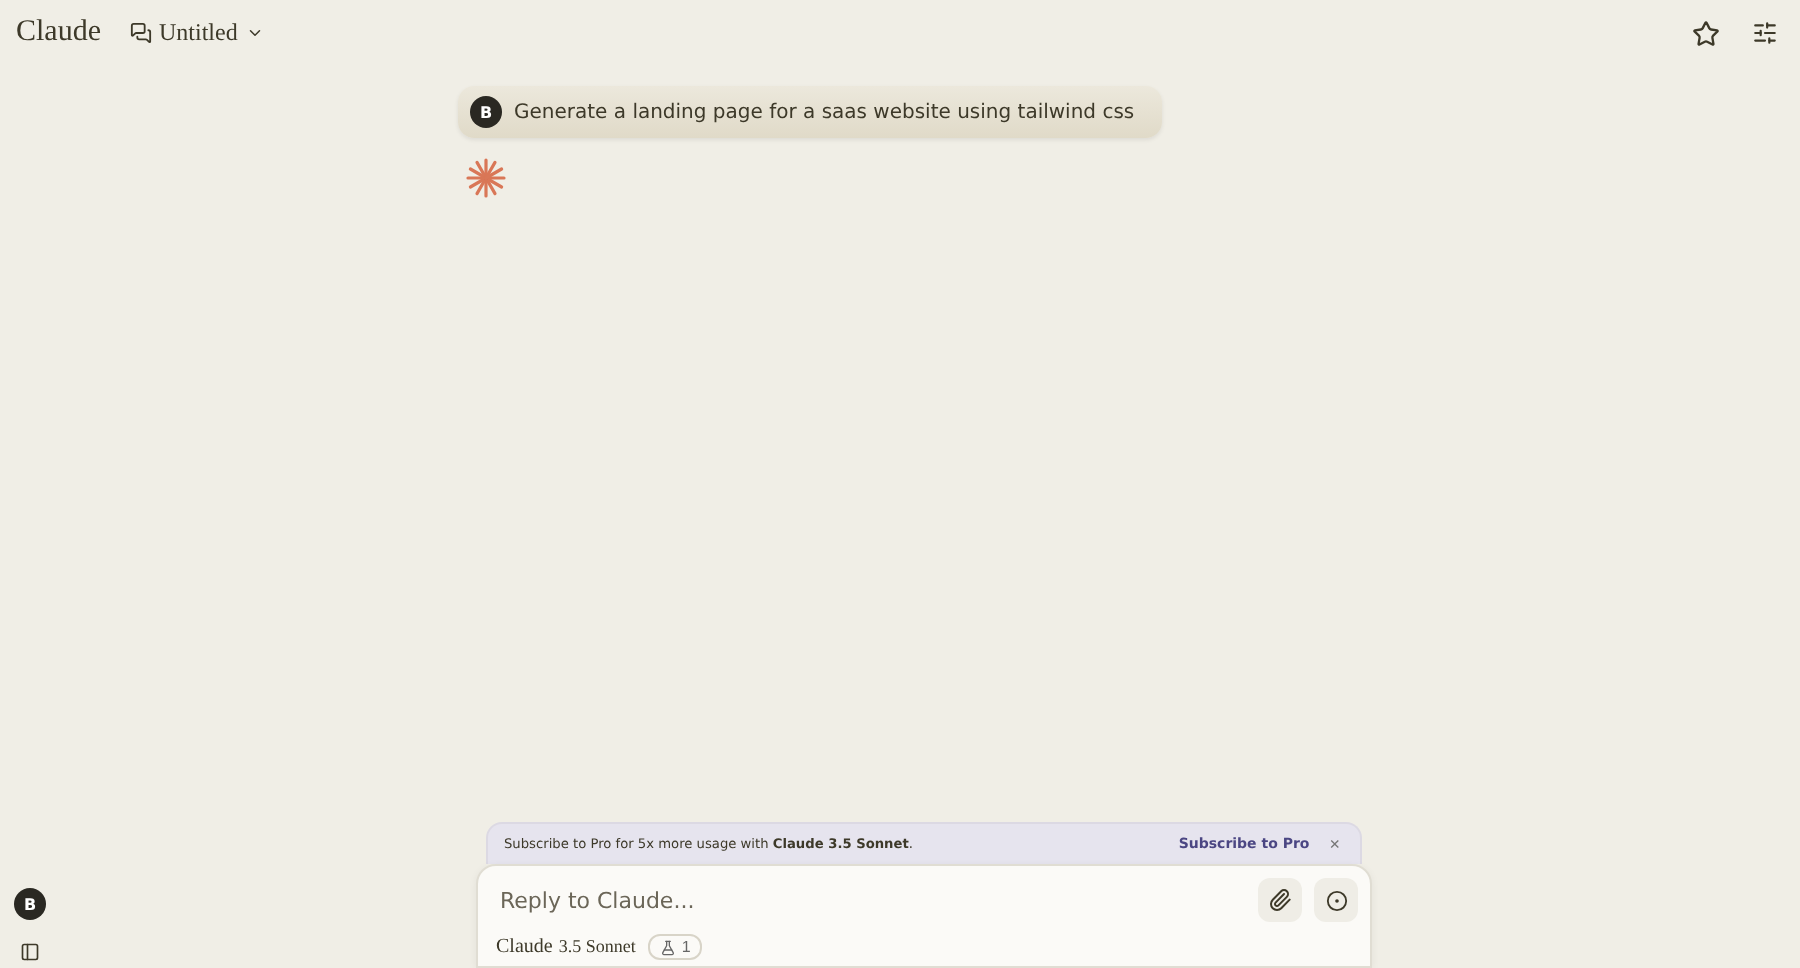 The image size is (1800, 968). I want to click on chevron-down-icon, so click(254, 33).